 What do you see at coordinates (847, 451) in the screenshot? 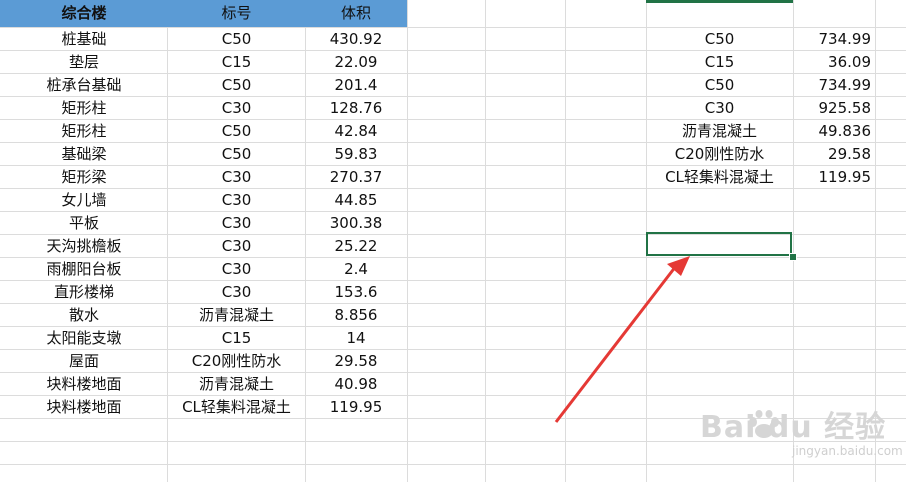
I see `watermark-url: jingyan.baidu.com` at bounding box center [847, 451].